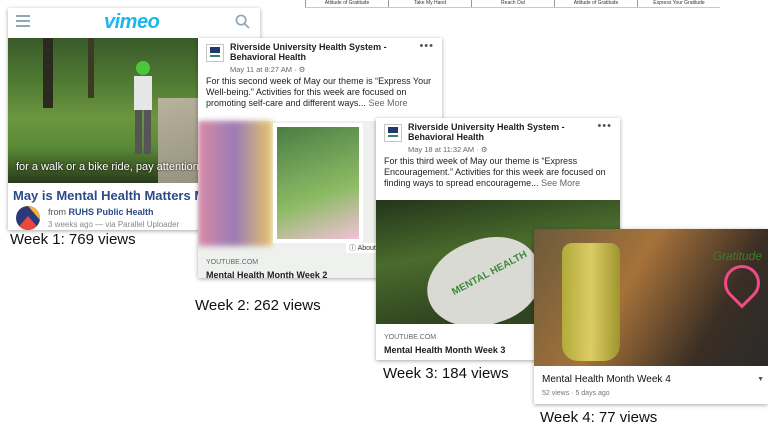 The image size is (768, 425). I want to click on link-title: Mental Health Month Week 3, so click(444, 349).